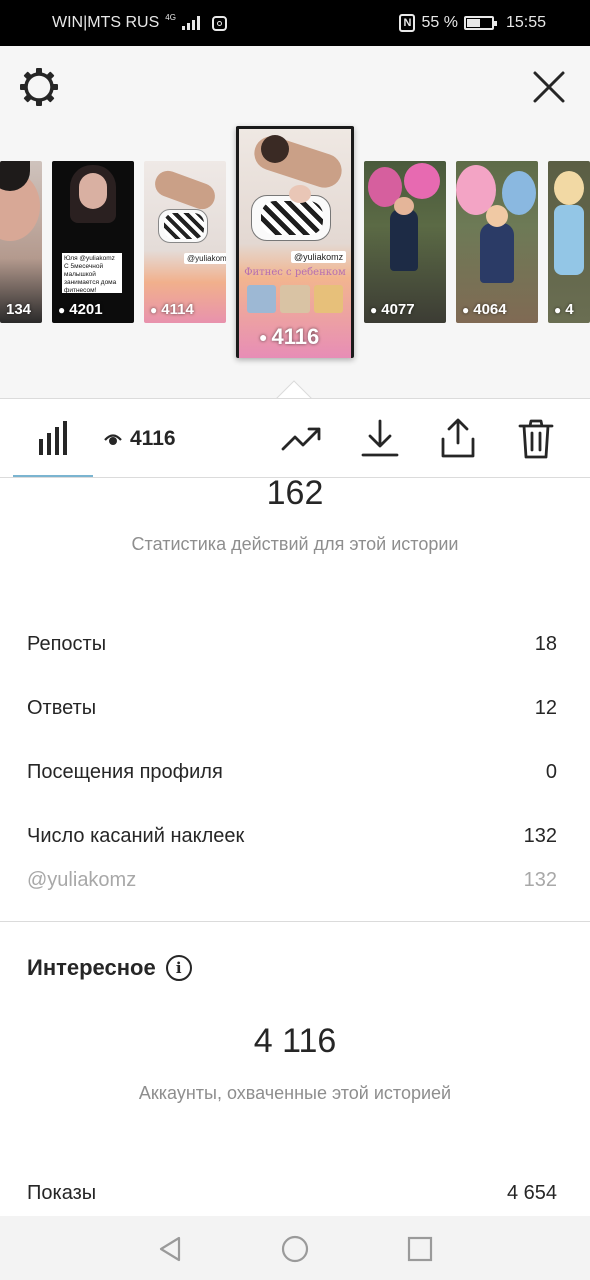 The height and width of the screenshot is (1280, 590). I want to click on share-icon, so click(458, 439).